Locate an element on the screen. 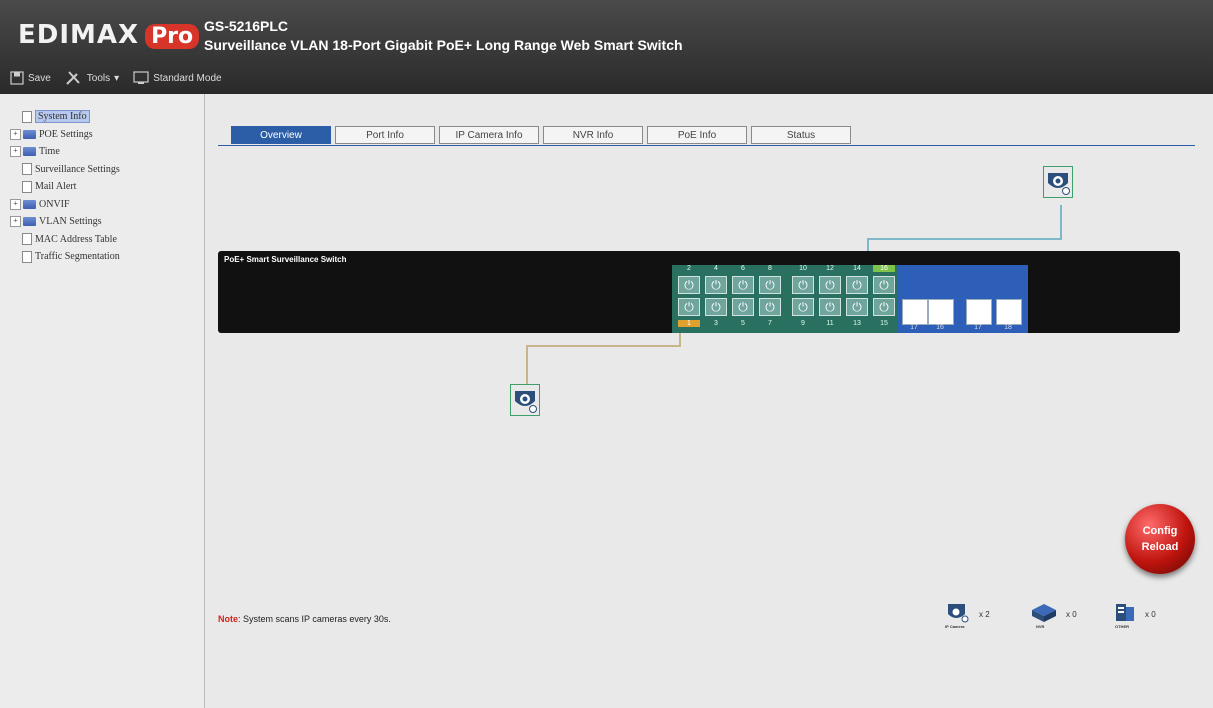 The width and height of the screenshot is (1213, 708). sfp-port-block: 17 16 17 18 is located at coordinates (963, 299).